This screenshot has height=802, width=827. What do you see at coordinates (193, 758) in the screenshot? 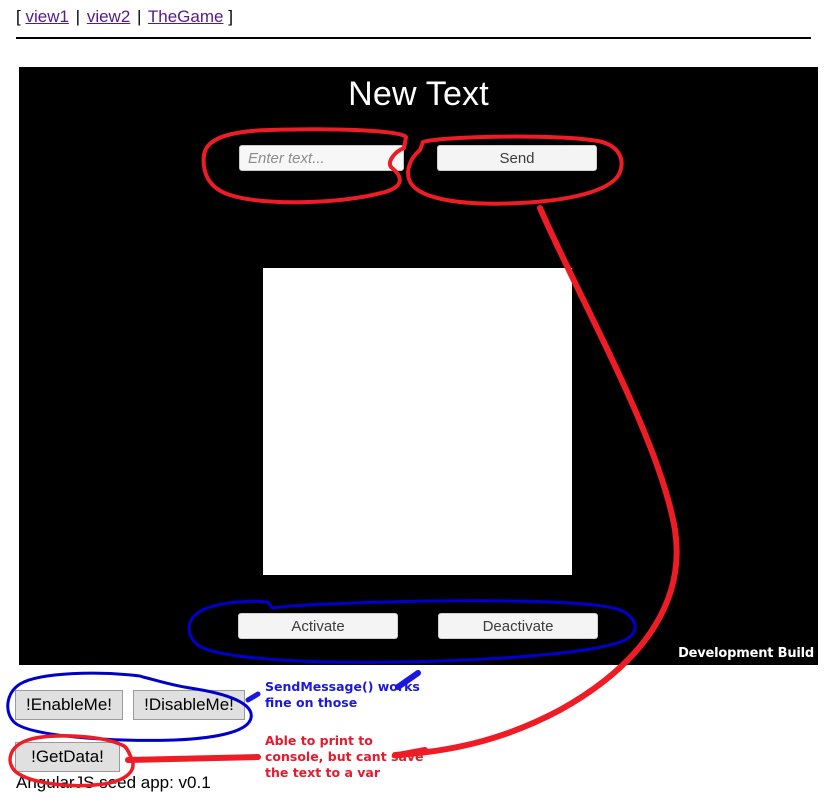
I see `annotation-line-getdata` at bounding box center [193, 758].